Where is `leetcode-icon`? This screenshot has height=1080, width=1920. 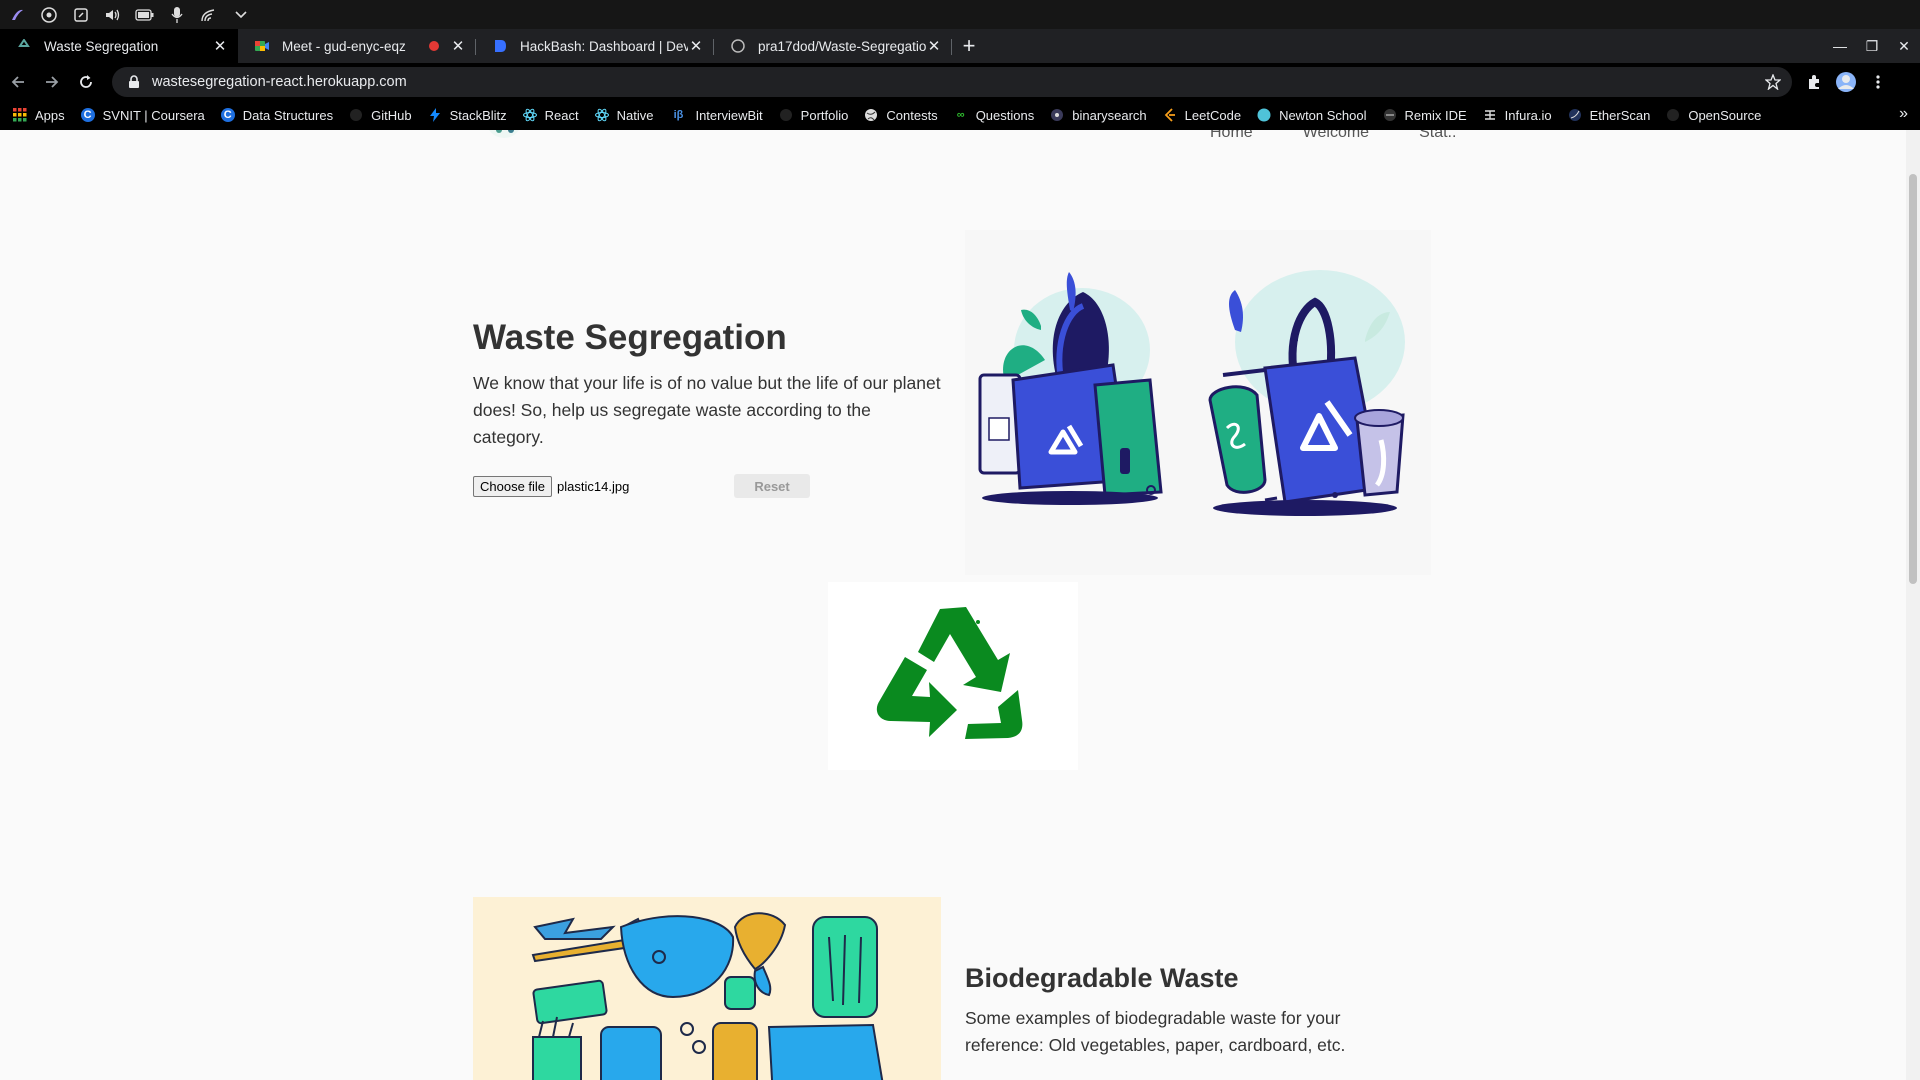 leetcode-icon is located at coordinates (1170, 115).